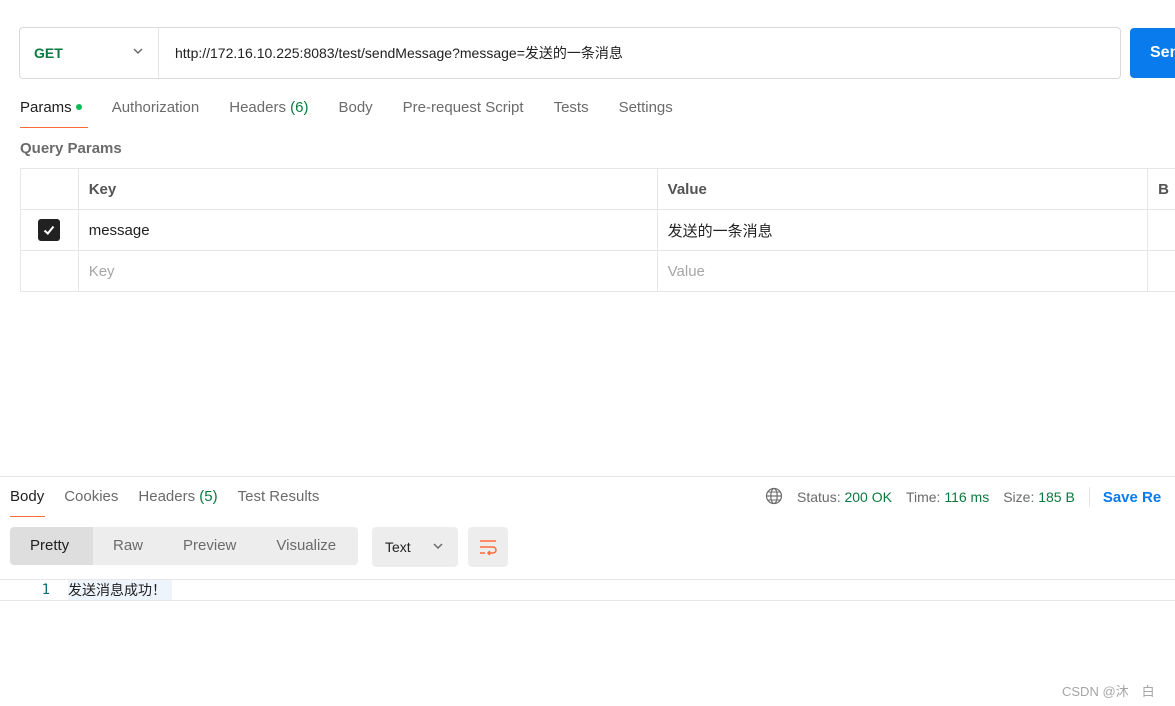 The width and height of the screenshot is (1175, 706). What do you see at coordinates (367, 230) in the screenshot?
I see `param-key-input: message` at bounding box center [367, 230].